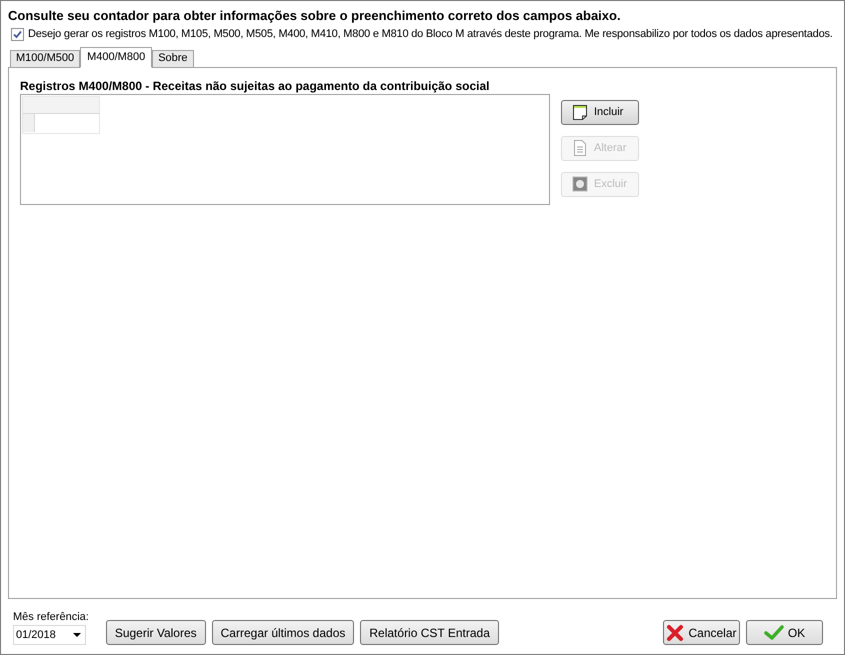 The width and height of the screenshot is (845, 655). Describe the element at coordinates (429, 632) in the screenshot. I see `footer-button: Relatório CST Entrada` at that location.